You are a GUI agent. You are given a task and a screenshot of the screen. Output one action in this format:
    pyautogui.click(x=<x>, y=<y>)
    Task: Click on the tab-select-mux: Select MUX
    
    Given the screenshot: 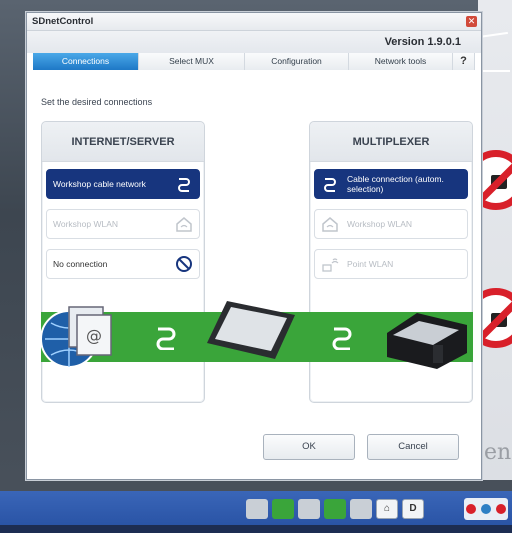 What is the action you would take?
    pyautogui.click(x=192, y=61)
    